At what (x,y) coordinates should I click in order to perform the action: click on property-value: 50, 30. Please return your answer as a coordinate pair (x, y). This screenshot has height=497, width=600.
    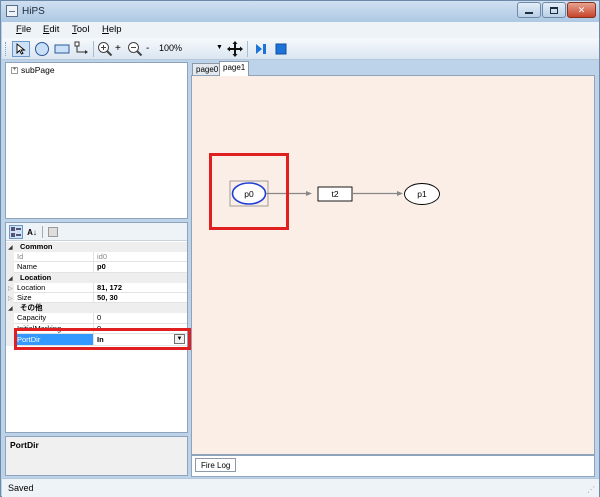
    Looking at the image, I should click on (140, 298).